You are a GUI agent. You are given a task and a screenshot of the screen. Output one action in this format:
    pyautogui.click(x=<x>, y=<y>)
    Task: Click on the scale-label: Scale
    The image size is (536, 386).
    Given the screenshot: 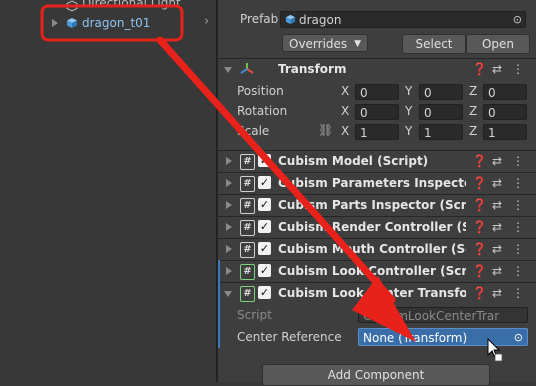 What is the action you would take?
    pyautogui.click(x=253, y=131)
    